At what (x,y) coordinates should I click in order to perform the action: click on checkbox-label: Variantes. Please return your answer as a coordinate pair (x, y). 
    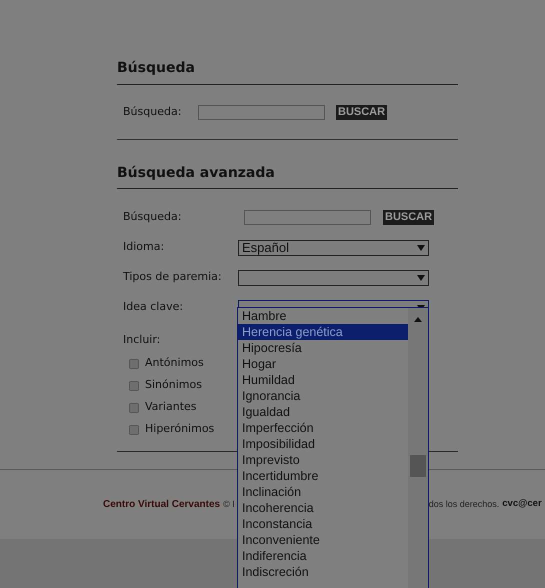
    Looking at the image, I should click on (171, 407).